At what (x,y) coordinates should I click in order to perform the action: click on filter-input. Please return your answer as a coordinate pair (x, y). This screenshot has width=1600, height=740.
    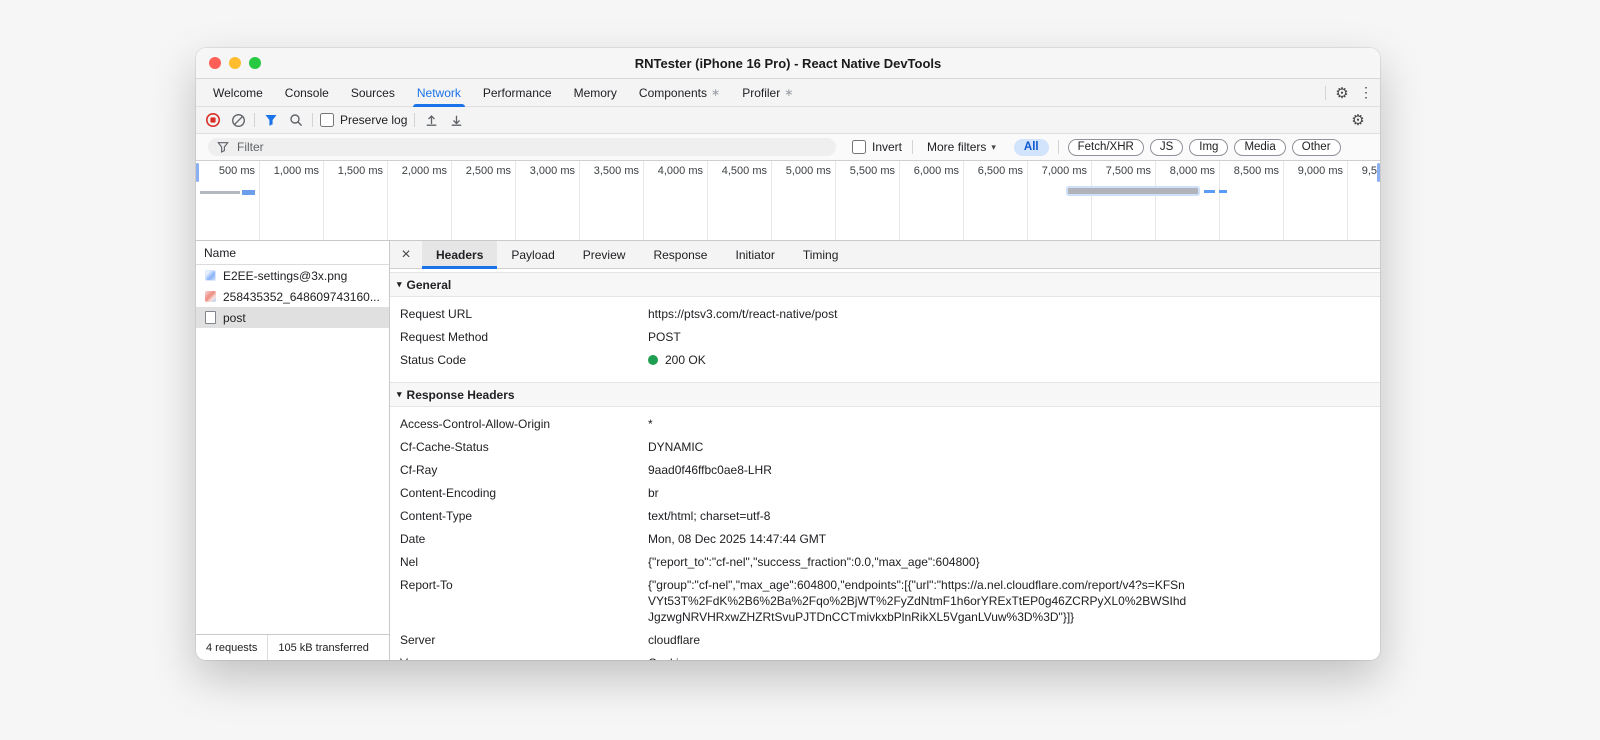
    Looking at the image, I should click on (531, 147).